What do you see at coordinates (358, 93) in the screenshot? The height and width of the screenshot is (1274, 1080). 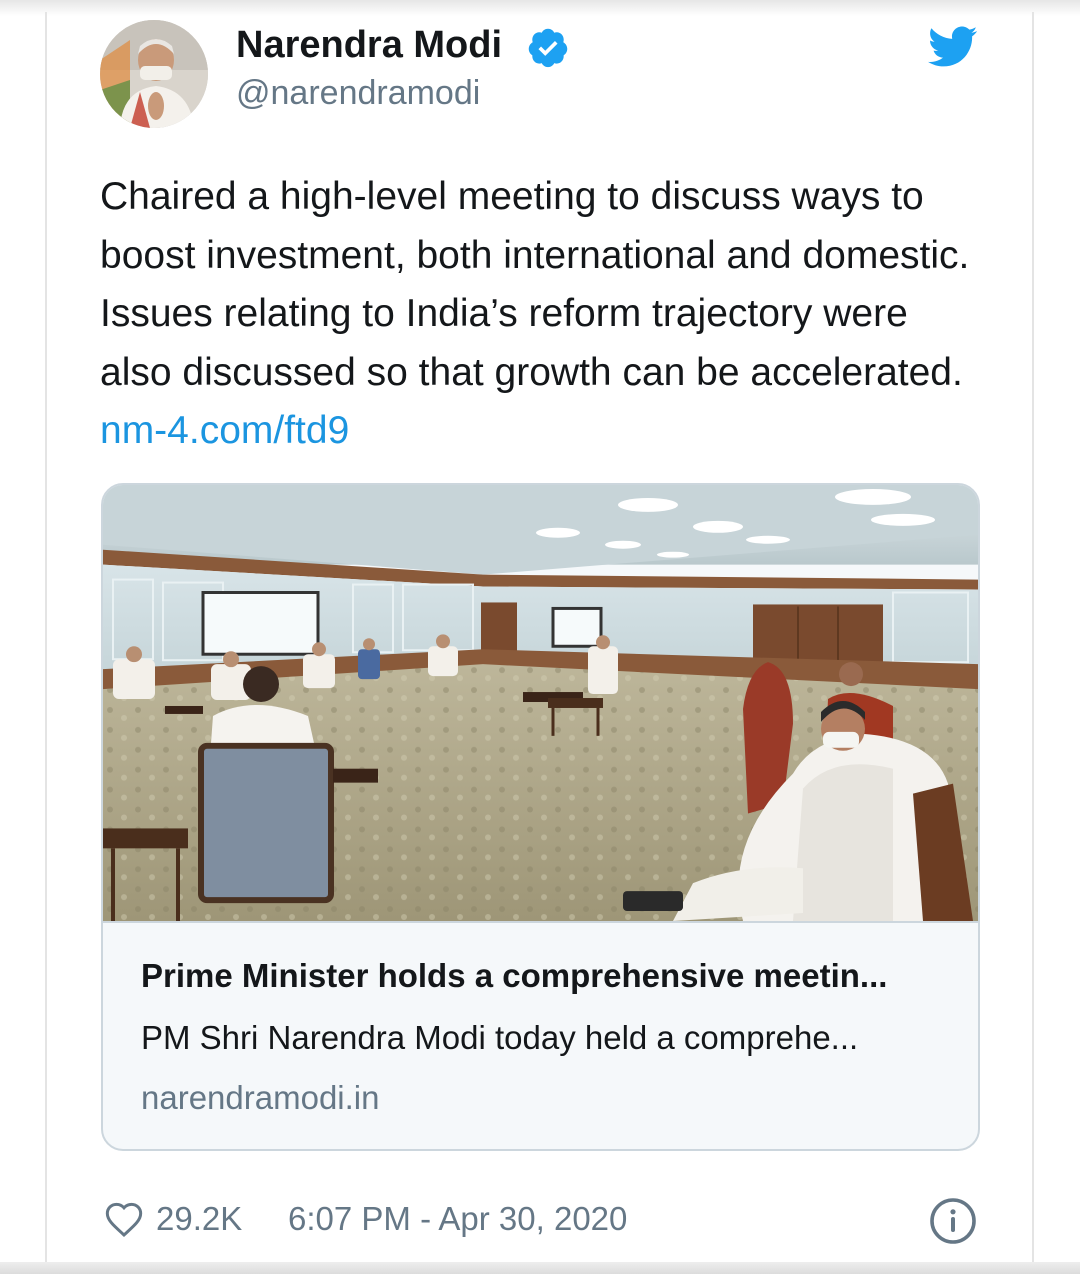 I see `author-handle: @narendramodi` at bounding box center [358, 93].